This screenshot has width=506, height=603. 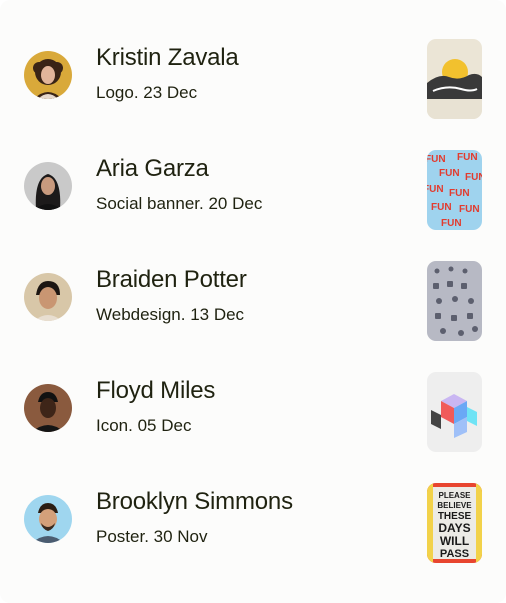 I want to click on svg-text: PLEASE, so click(x=454, y=495).